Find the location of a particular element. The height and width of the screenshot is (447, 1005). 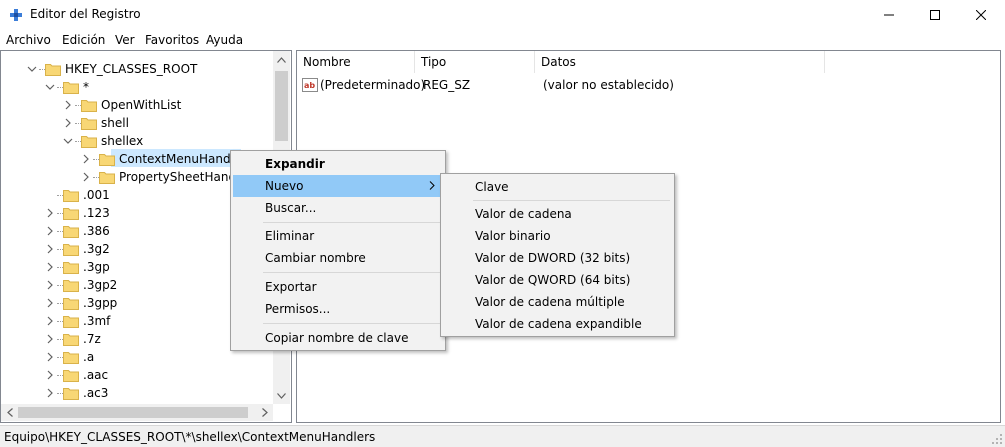

value-name: (Predeterminado) is located at coordinates (373, 85).